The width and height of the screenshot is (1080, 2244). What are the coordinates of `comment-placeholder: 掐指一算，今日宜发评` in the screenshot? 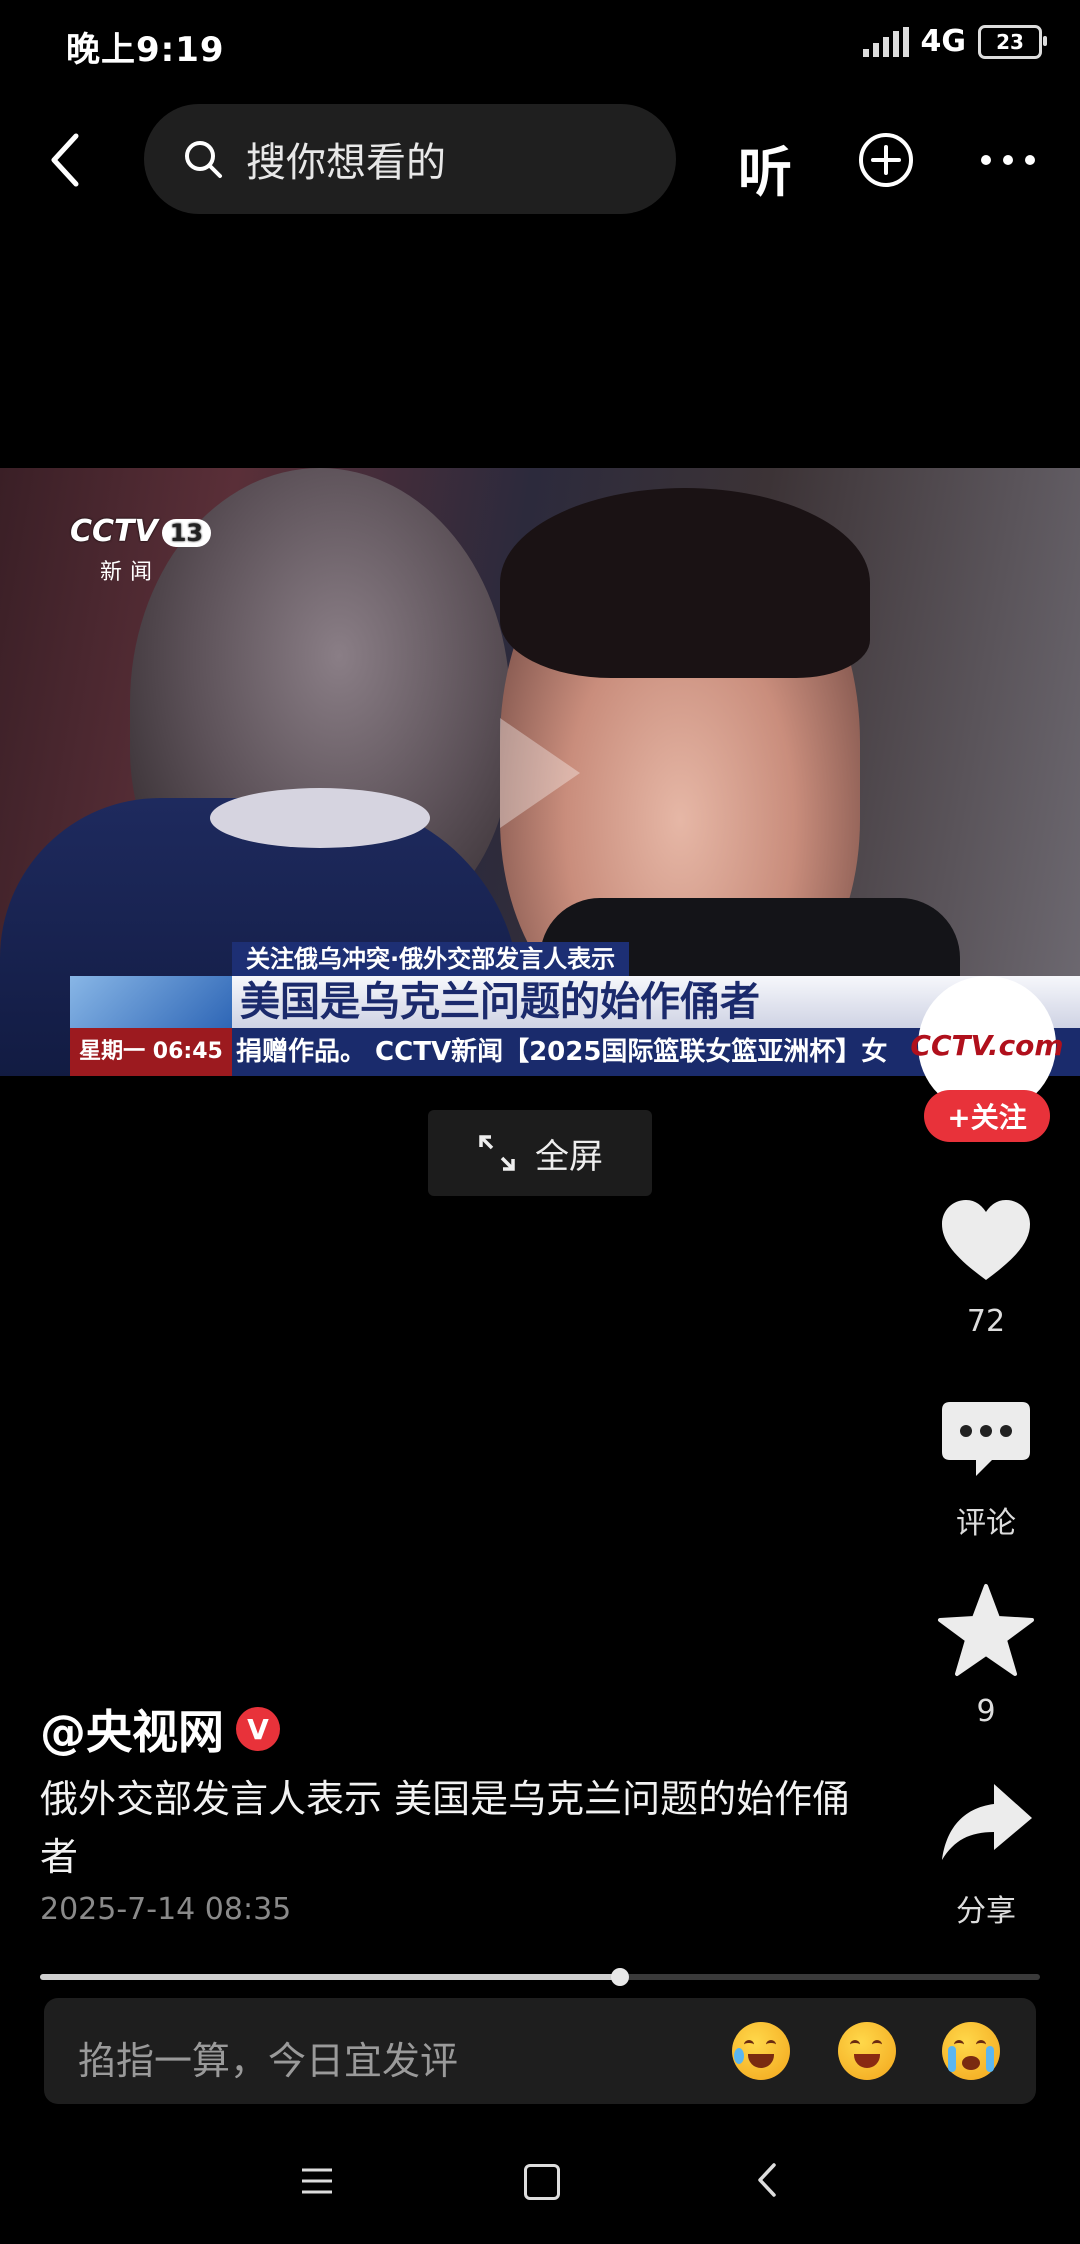 It's located at (268, 2061).